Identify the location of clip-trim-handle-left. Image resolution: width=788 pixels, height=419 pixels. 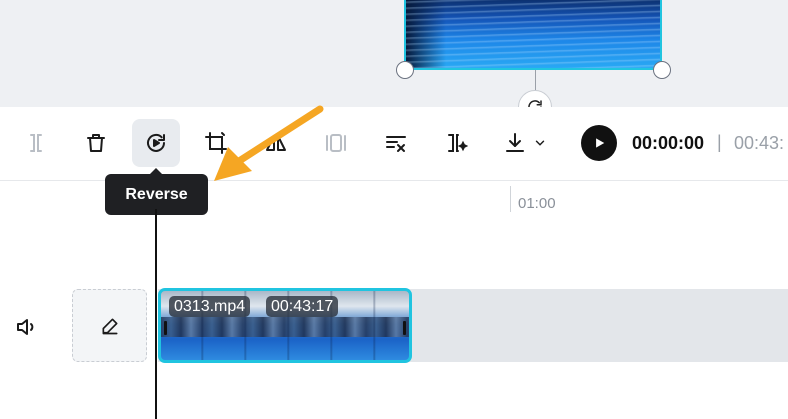
(165, 328).